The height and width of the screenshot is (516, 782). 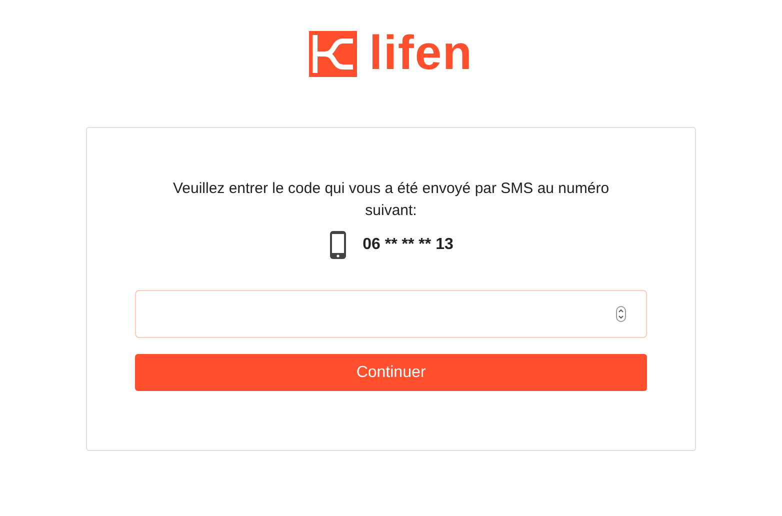 What do you see at coordinates (391, 372) in the screenshot?
I see `continue-button: Continuer` at bounding box center [391, 372].